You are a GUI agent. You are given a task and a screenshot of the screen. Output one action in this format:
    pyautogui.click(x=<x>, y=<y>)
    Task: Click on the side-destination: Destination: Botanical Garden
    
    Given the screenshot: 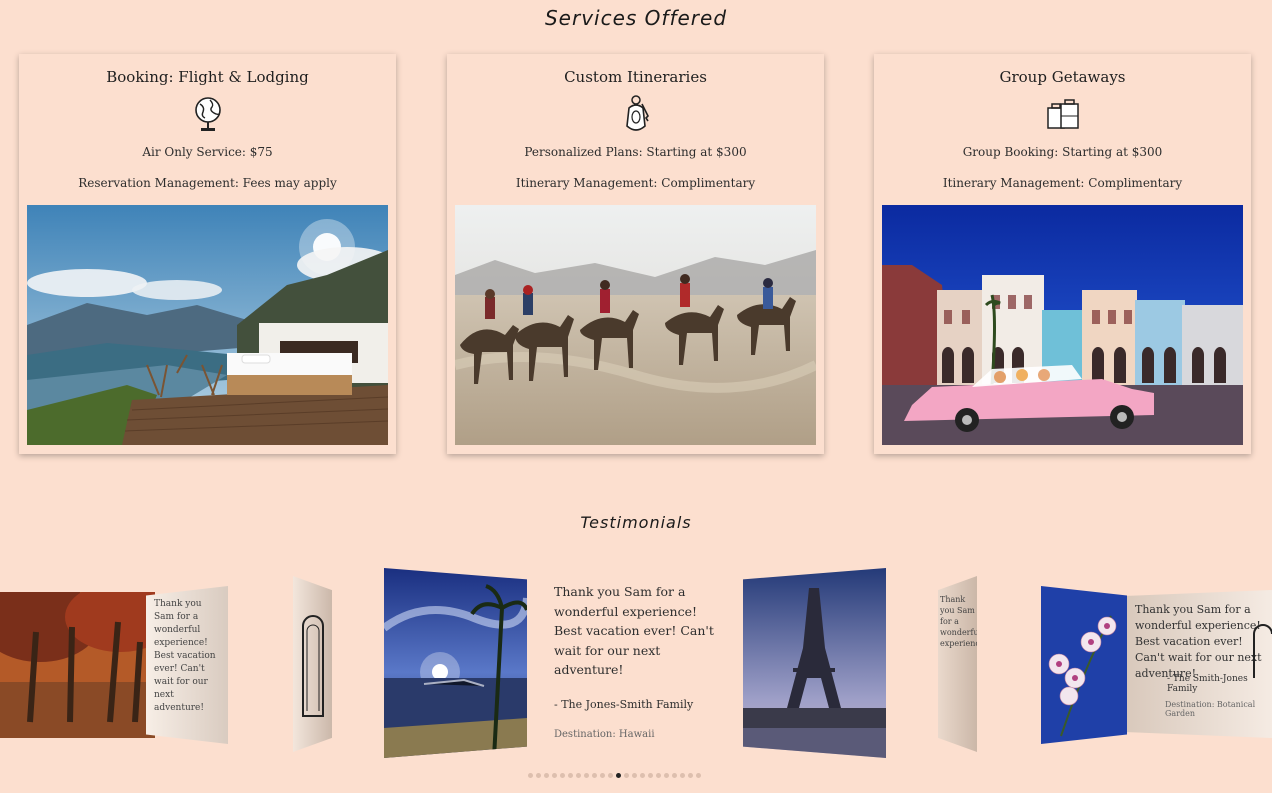 What is the action you would take?
    pyautogui.click(x=1210, y=709)
    